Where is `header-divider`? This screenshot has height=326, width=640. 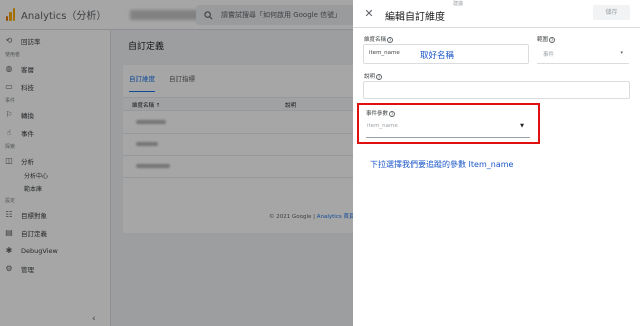 header-divider is located at coordinates (496, 27).